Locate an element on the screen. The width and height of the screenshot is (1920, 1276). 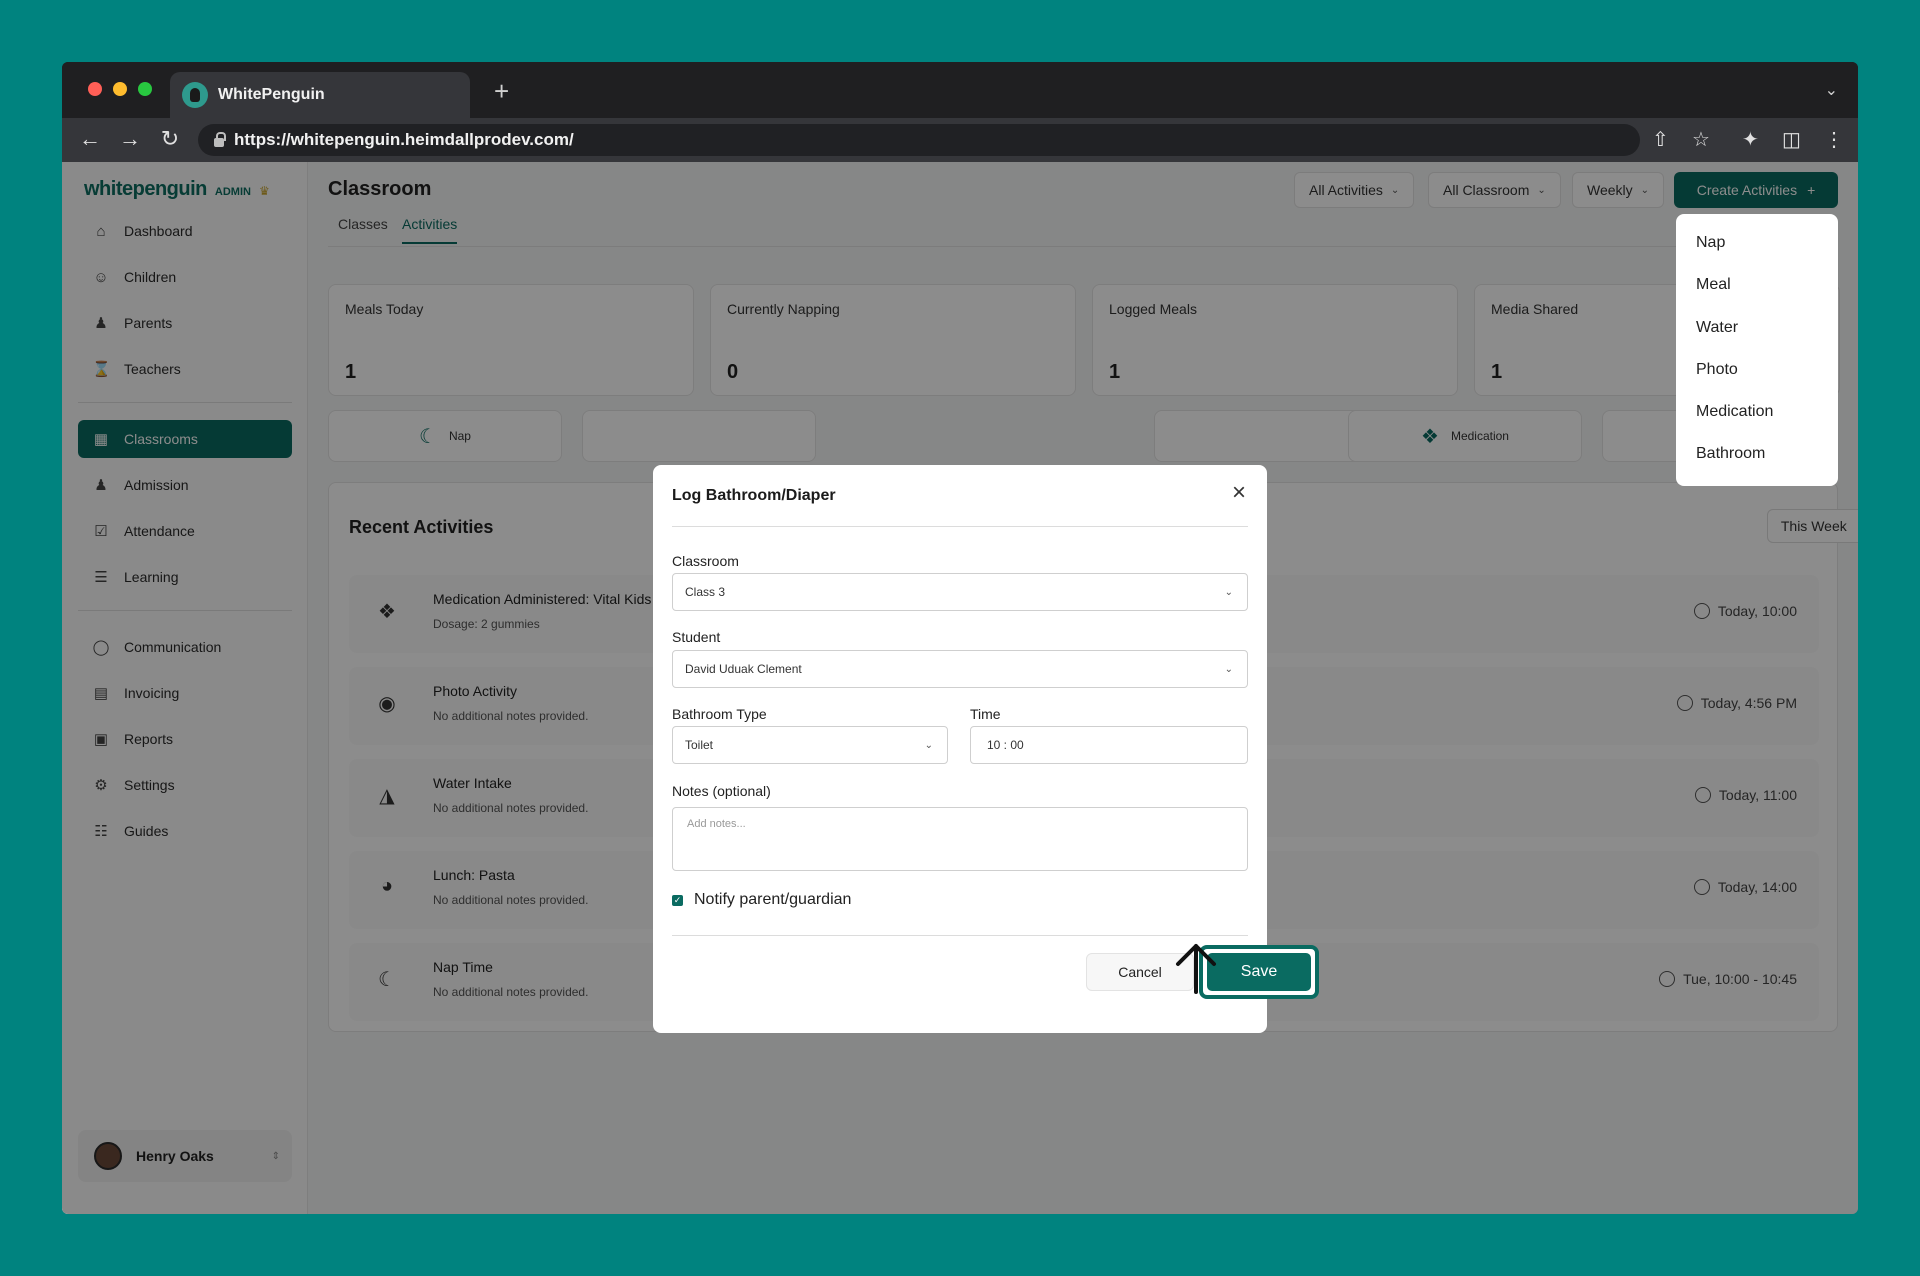
forward-arrow-icon: → is located at coordinates (130, 139).